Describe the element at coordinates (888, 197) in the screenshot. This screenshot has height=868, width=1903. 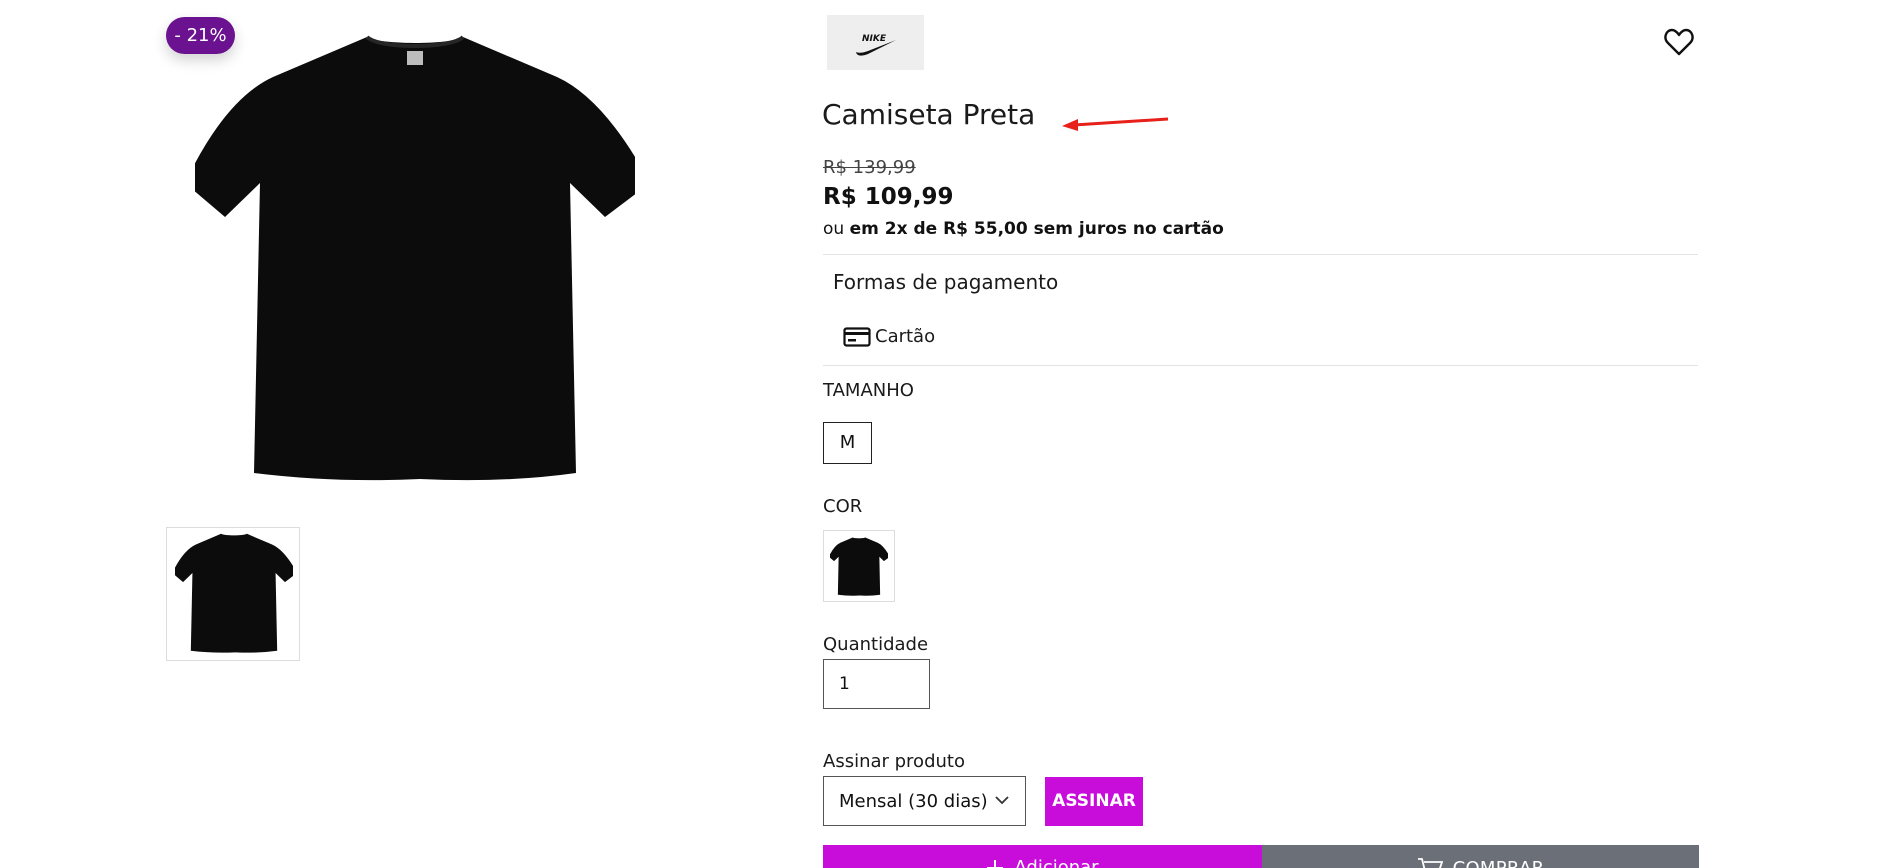
I see `current-price: R$ 109,99` at that location.